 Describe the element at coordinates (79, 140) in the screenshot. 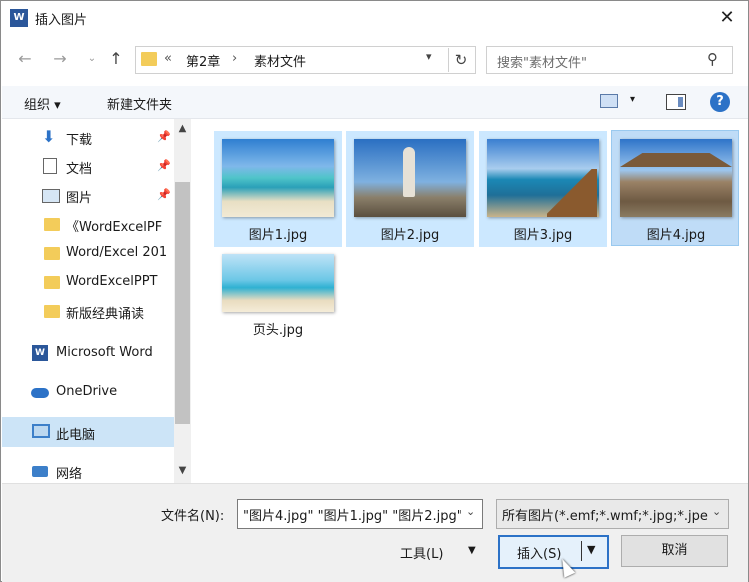

I see `nav-item-label: 下载` at that location.